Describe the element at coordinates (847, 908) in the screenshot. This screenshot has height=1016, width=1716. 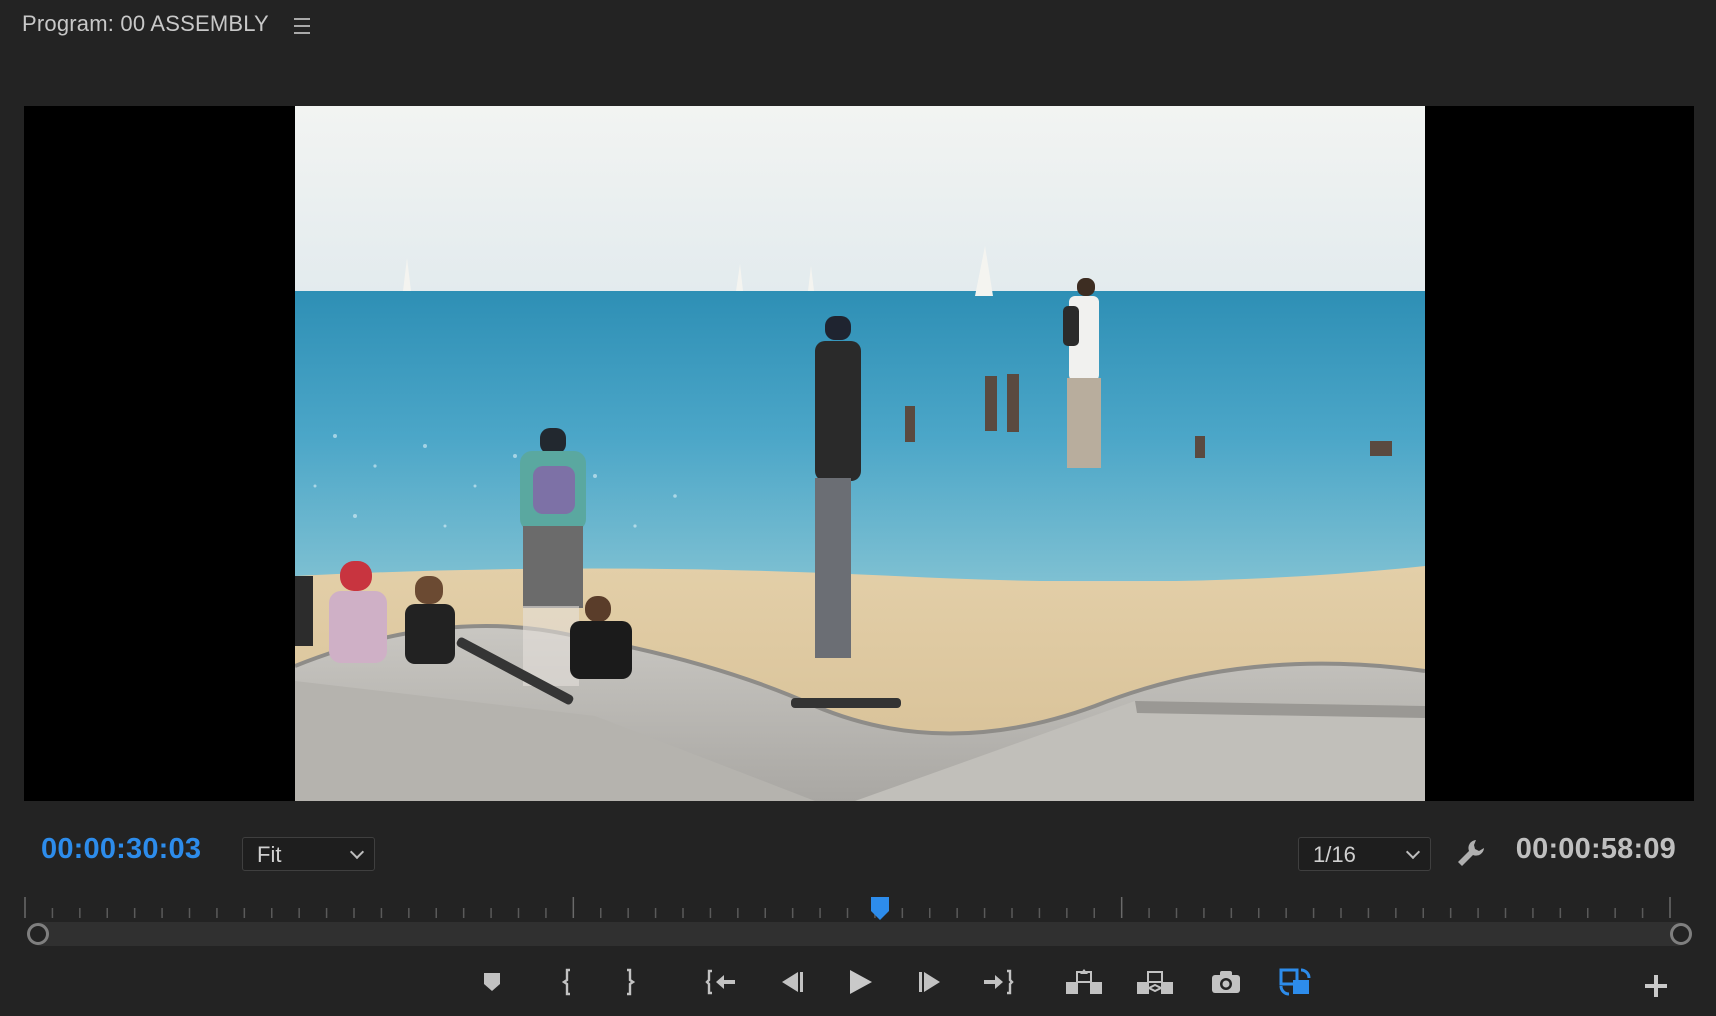
I see `time-ruler` at that location.